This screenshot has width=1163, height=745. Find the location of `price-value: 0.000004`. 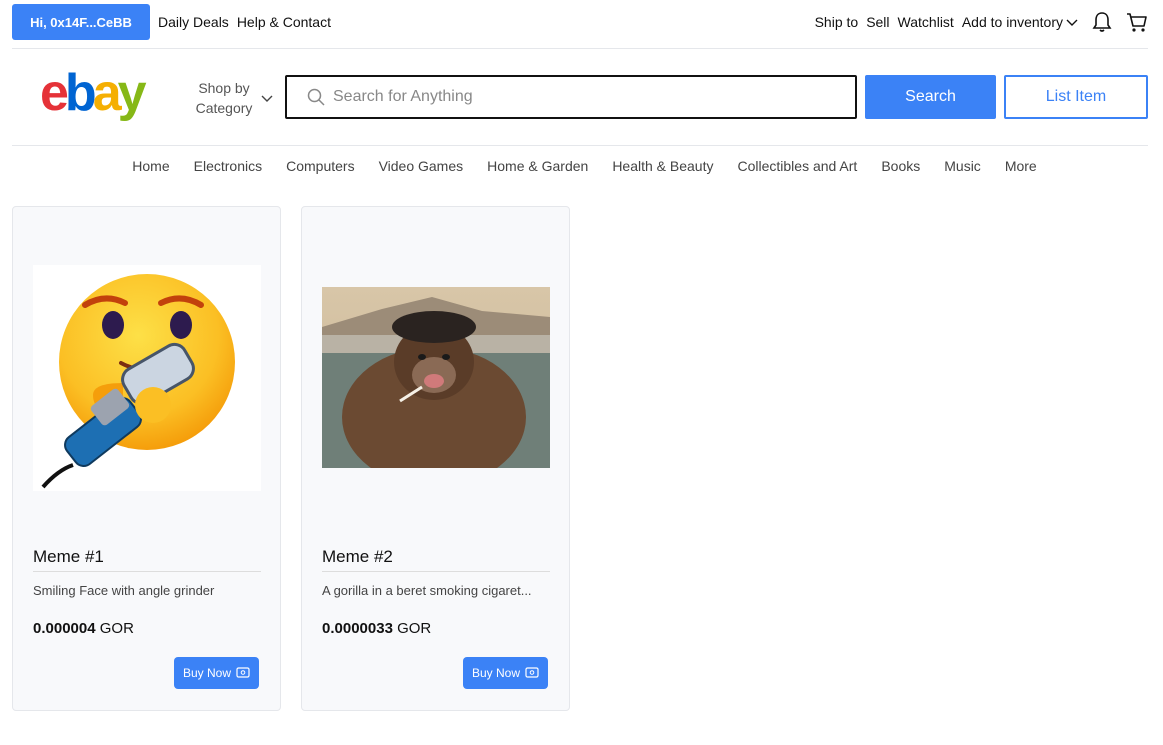

price-value: 0.000004 is located at coordinates (64, 628).